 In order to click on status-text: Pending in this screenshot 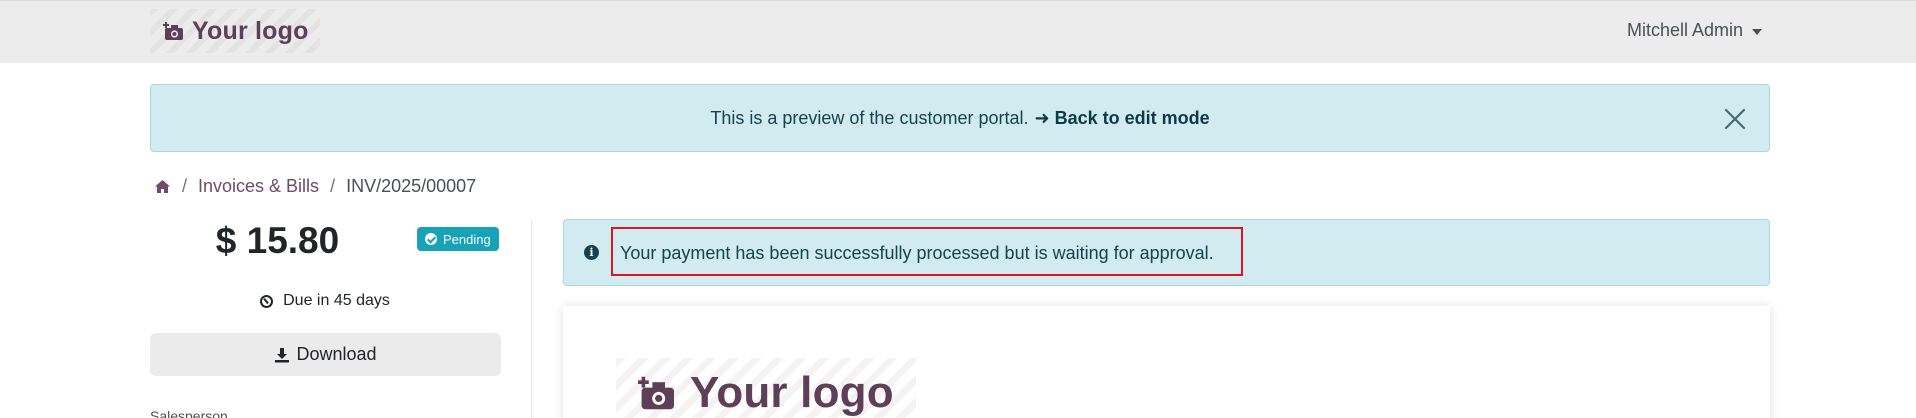, I will do `click(467, 239)`.